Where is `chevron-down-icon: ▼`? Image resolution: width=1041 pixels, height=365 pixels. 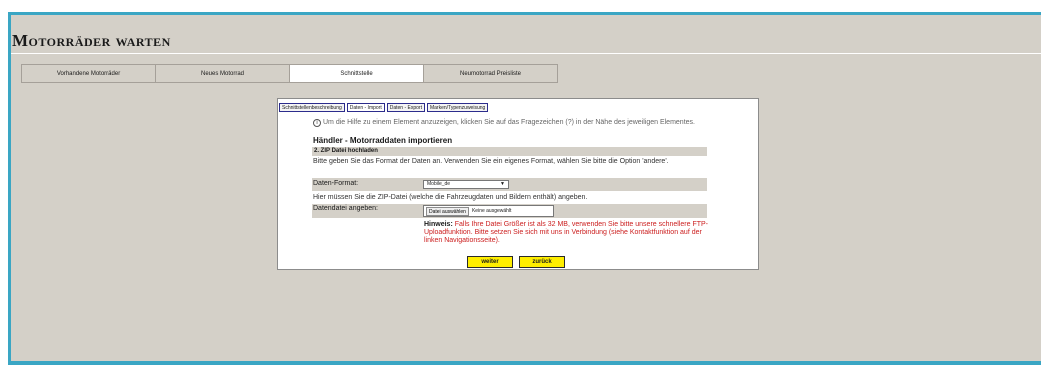
chevron-down-icon: ▼ is located at coordinates (502, 184).